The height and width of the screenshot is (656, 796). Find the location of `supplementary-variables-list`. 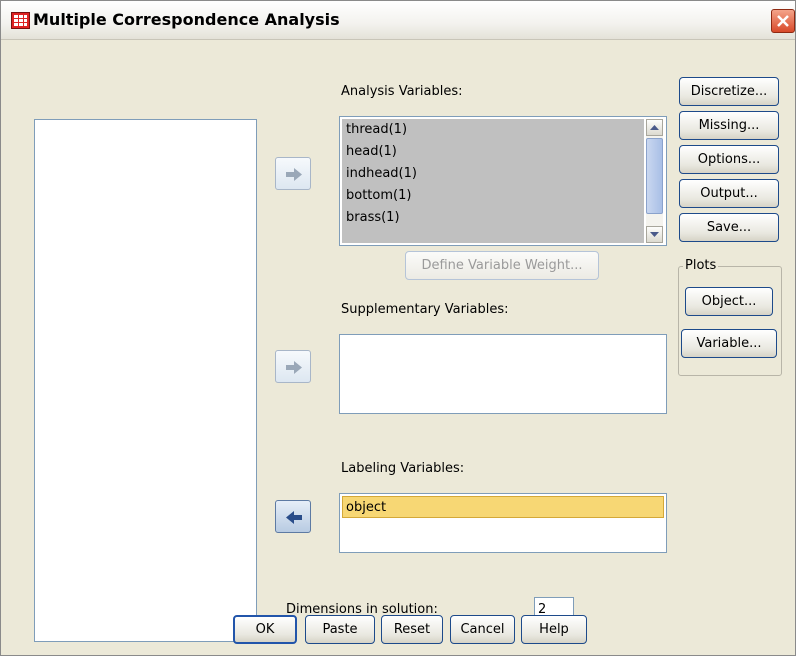

supplementary-variables-list is located at coordinates (503, 374).